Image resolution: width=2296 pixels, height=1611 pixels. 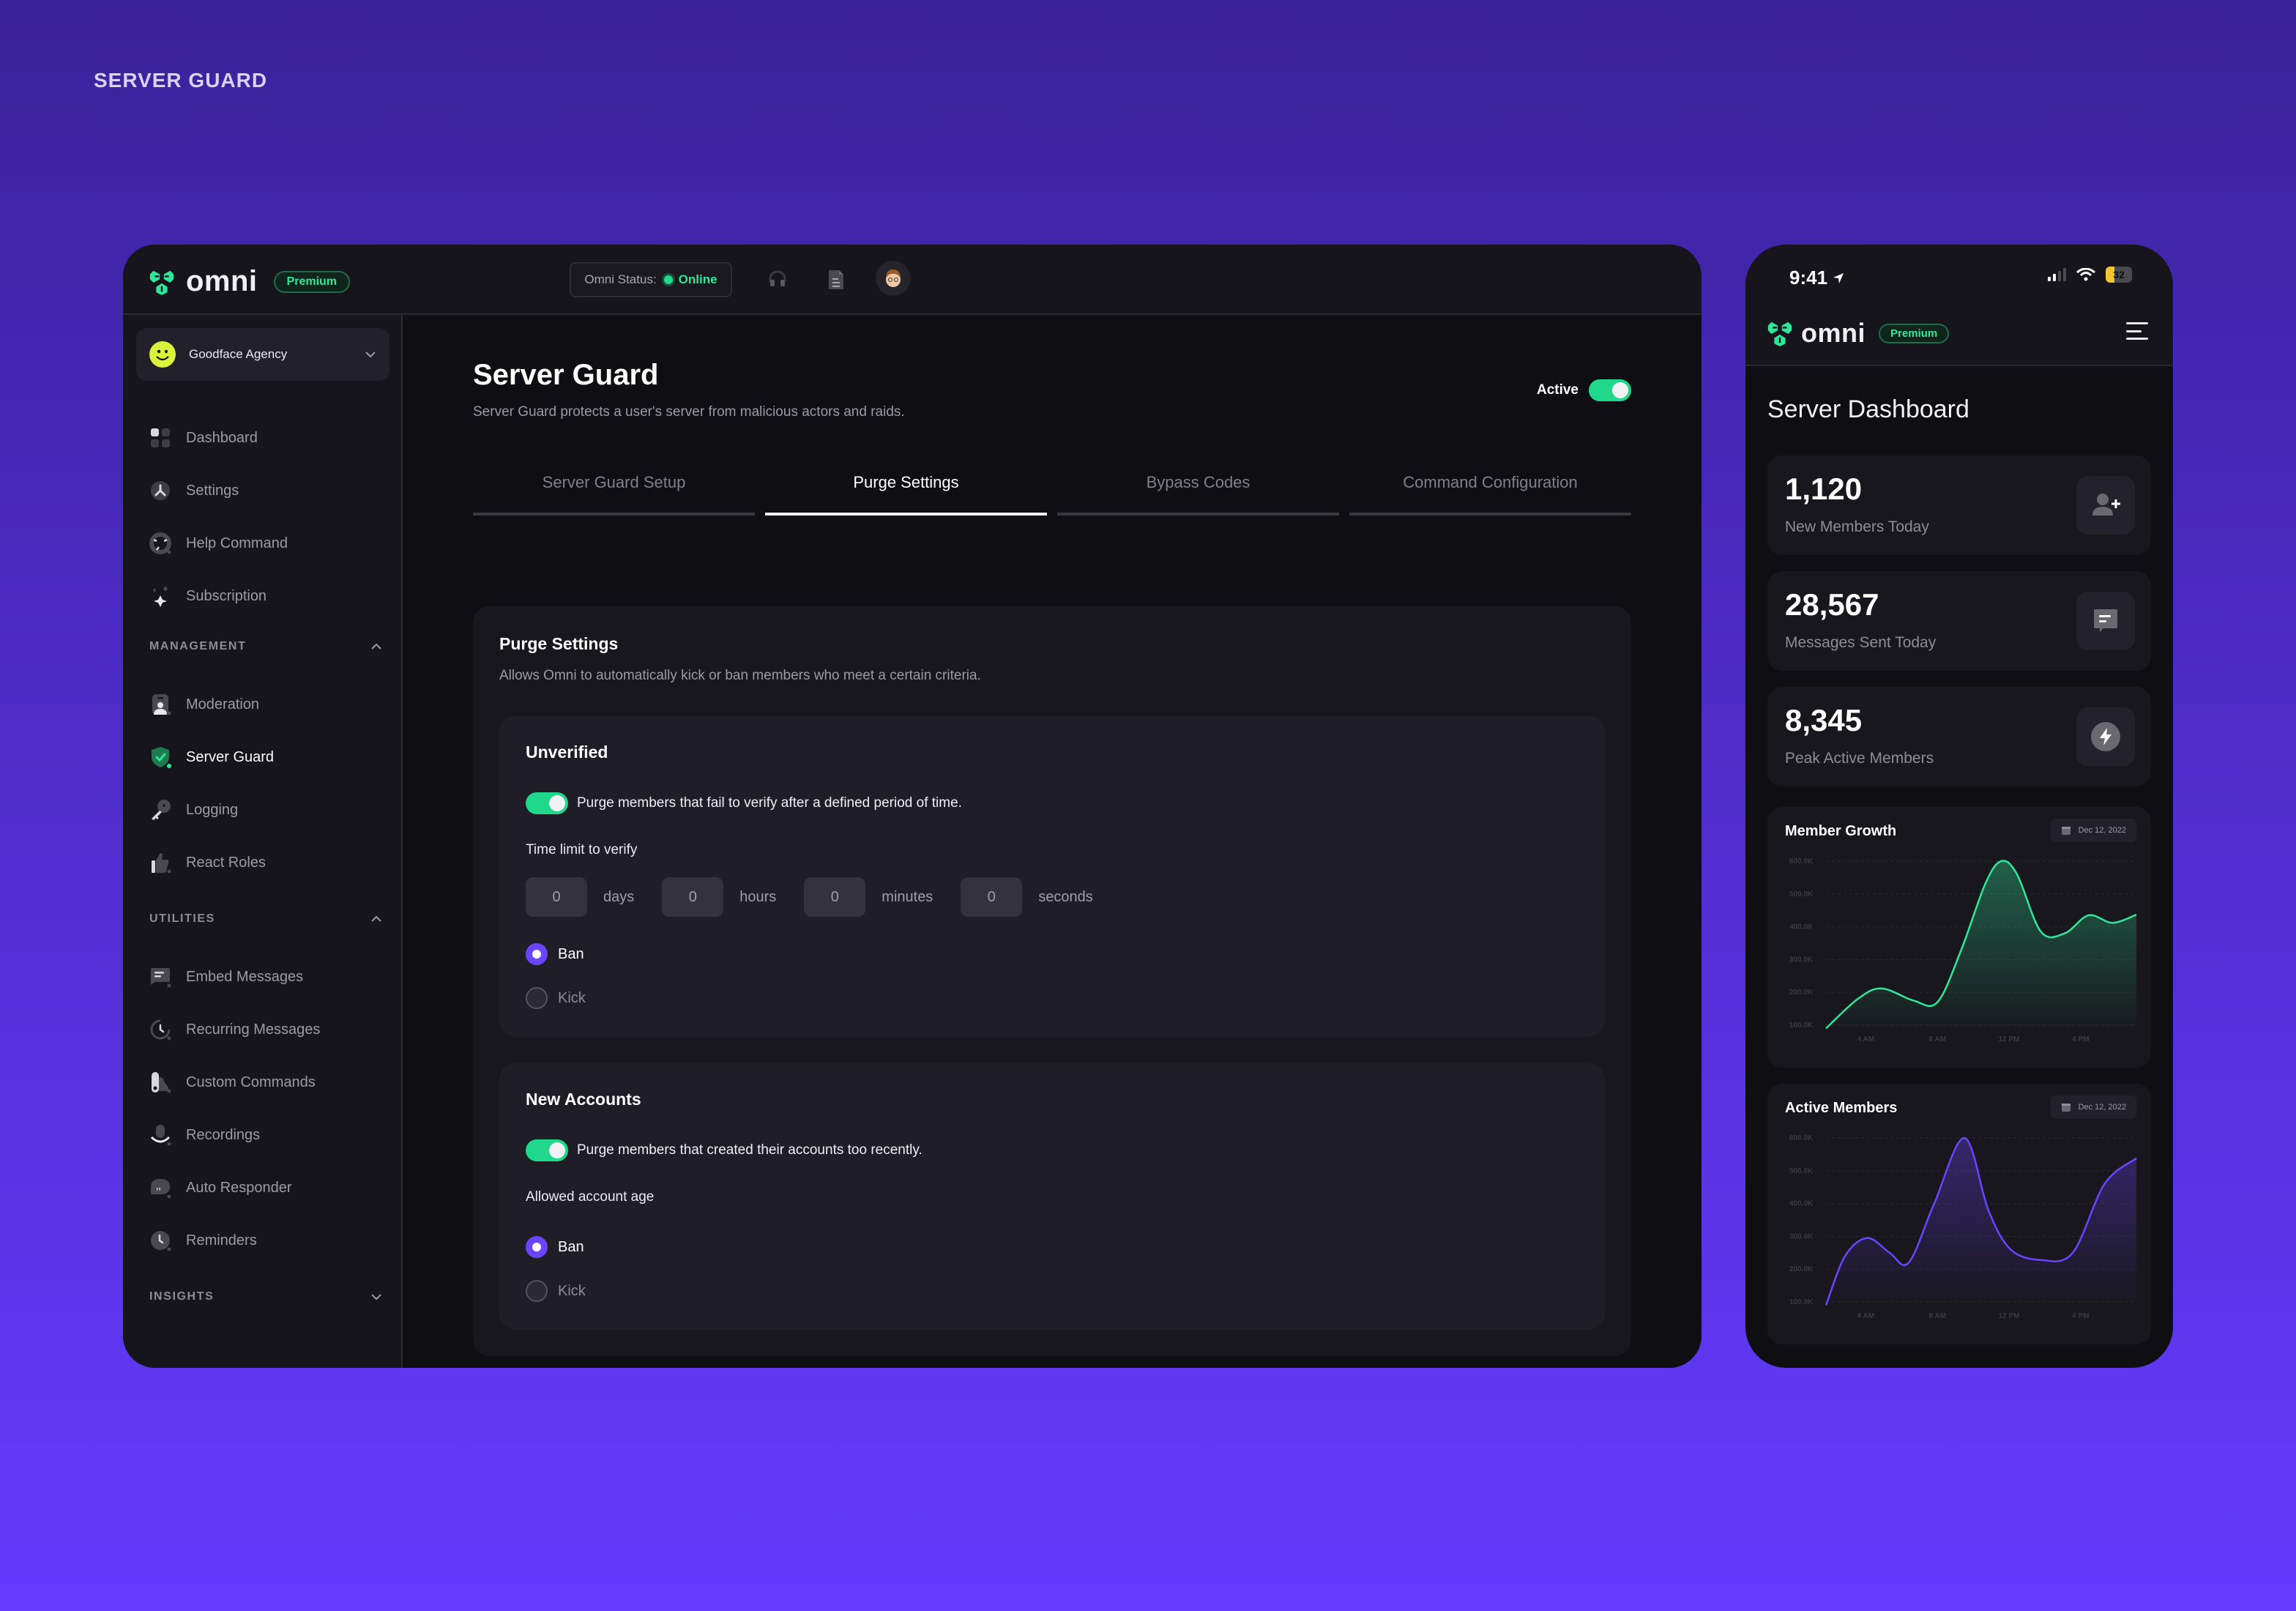 What do you see at coordinates (193, 810) in the screenshot?
I see `sidebar-item-logging: Logging` at bounding box center [193, 810].